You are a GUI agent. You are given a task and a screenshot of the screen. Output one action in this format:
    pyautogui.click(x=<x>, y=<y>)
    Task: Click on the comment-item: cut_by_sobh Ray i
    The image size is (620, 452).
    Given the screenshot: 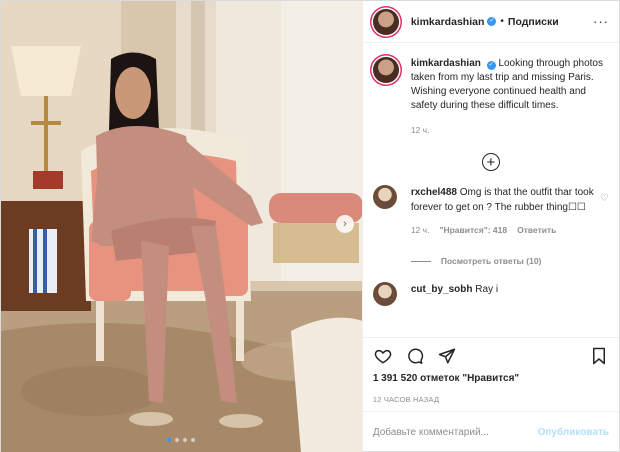 What is the action you would take?
    pyautogui.click(x=490, y=294)
    